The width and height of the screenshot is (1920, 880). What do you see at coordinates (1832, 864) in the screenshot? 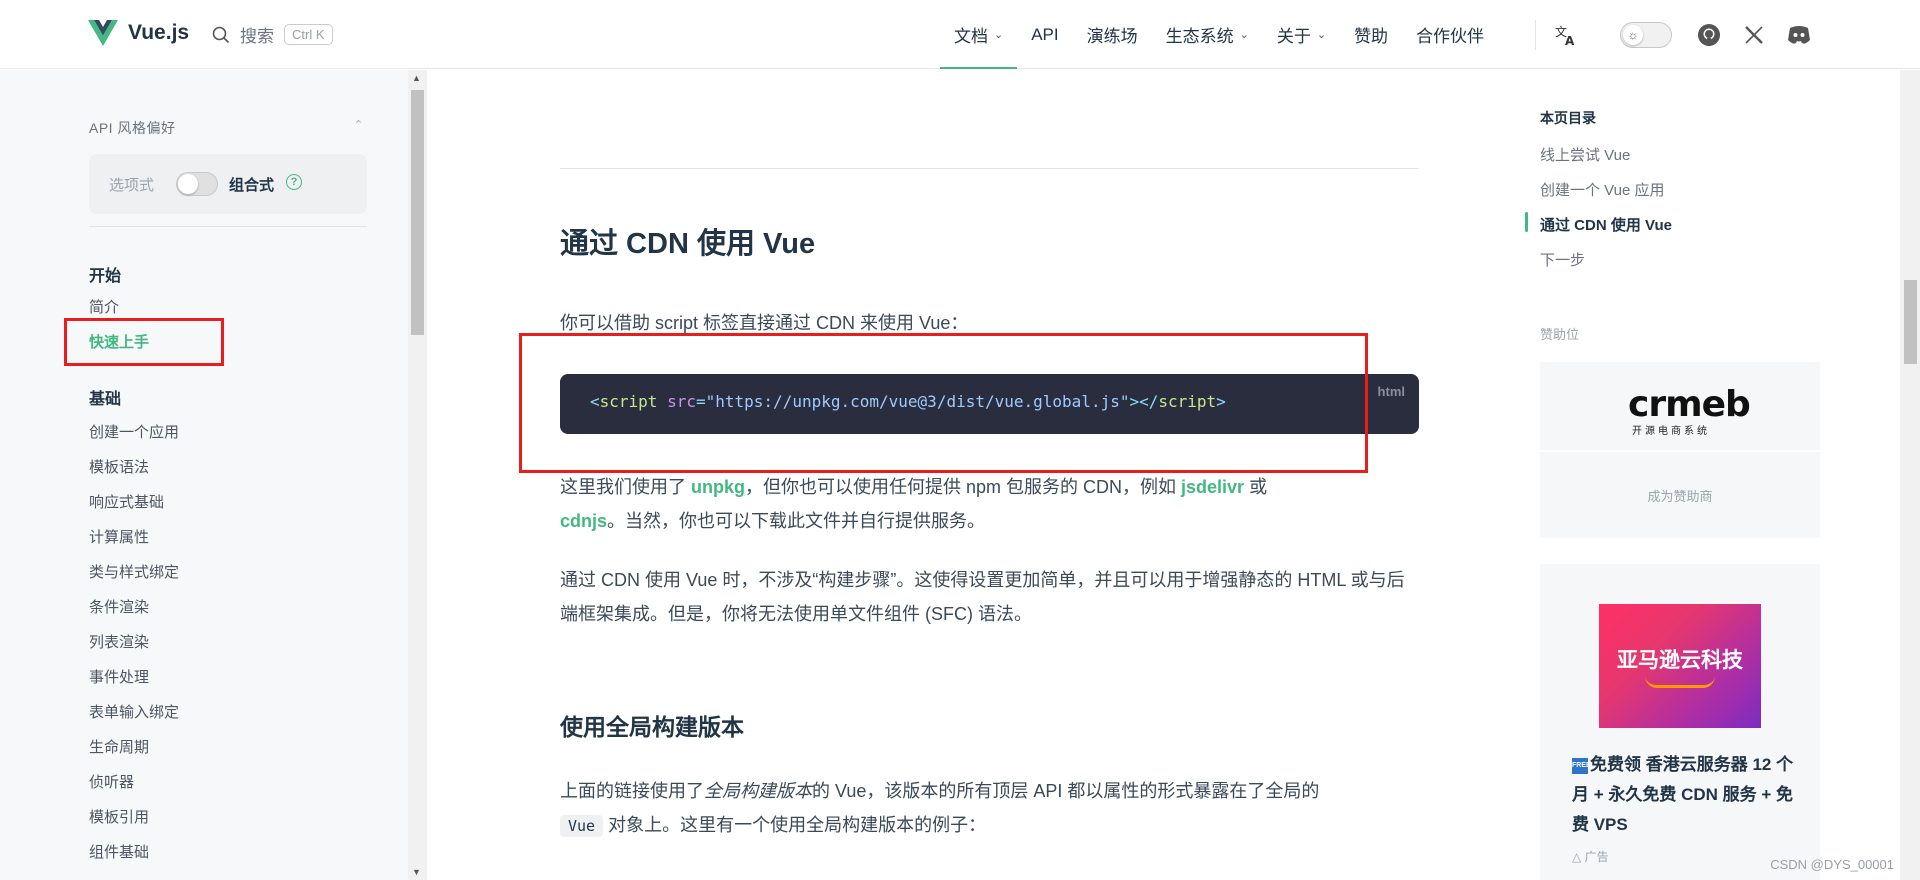
I see `watermark: CSDN @DYS_00001` at bounding box center [1832, 864].